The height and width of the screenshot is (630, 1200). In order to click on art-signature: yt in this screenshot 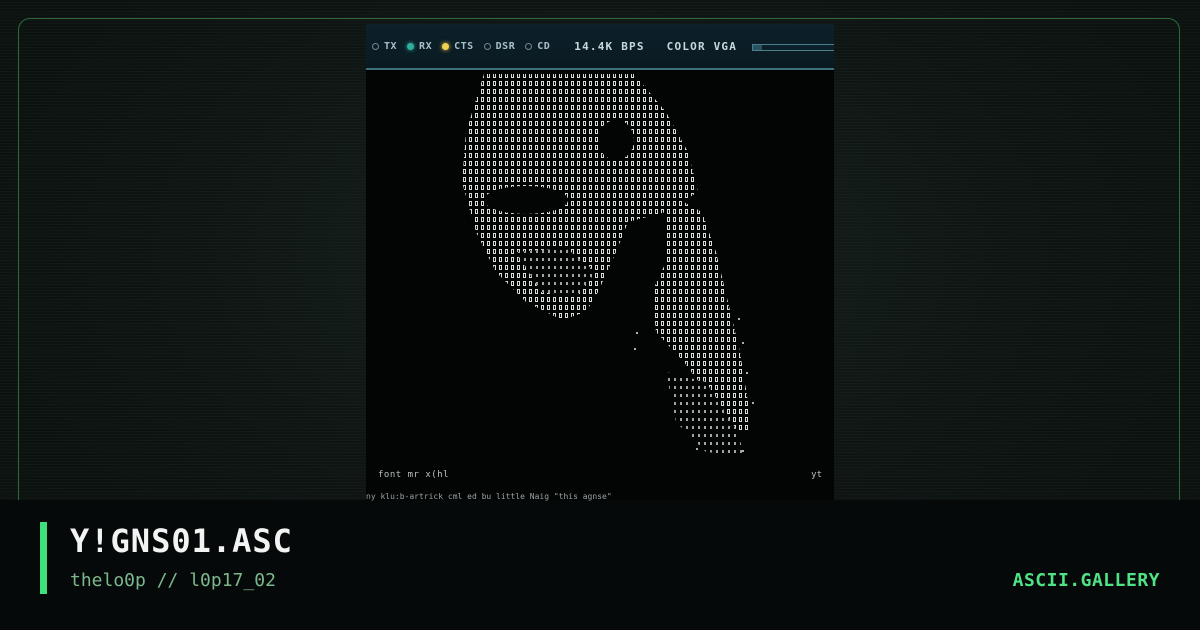, I will do `click(816, 475)`.